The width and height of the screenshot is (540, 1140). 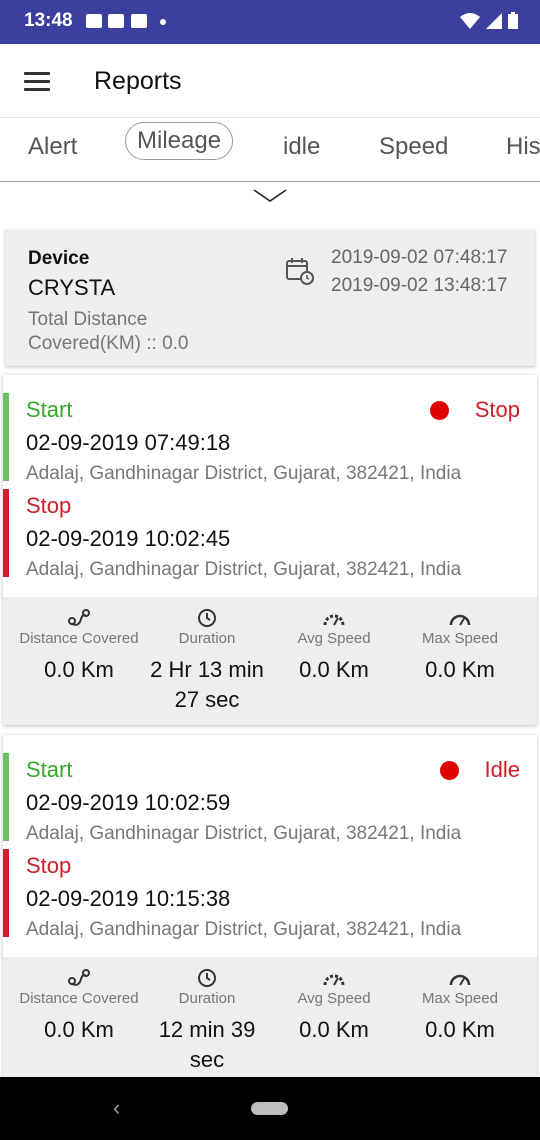 I want to click on device-name: CRYSTA, so click(x=72, y=287).